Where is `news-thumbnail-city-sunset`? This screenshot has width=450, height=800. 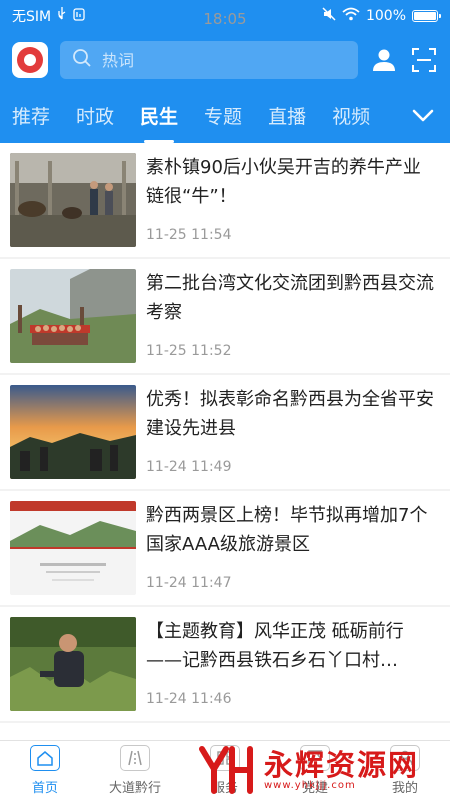
news-thumbnail-city-sunset is located at coordinates (73, 432).